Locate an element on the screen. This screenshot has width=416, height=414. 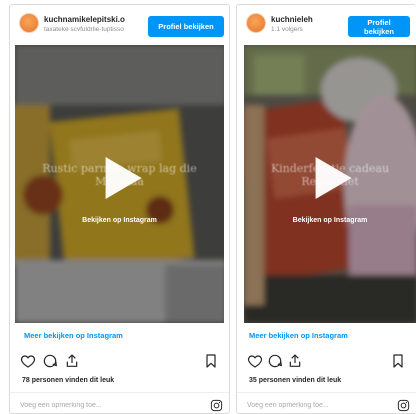
like-count: 78 personen vinden dit leuk is located at coordinates (68, 380).